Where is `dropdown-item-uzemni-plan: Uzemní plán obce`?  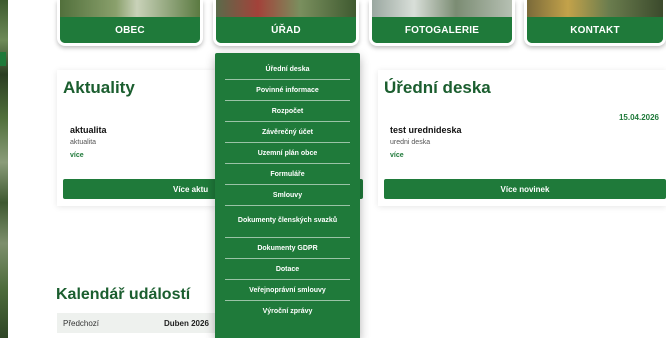
dropdown-item-uzemni-plan: Uzemní plán obce is located at coordinates (287, 153).